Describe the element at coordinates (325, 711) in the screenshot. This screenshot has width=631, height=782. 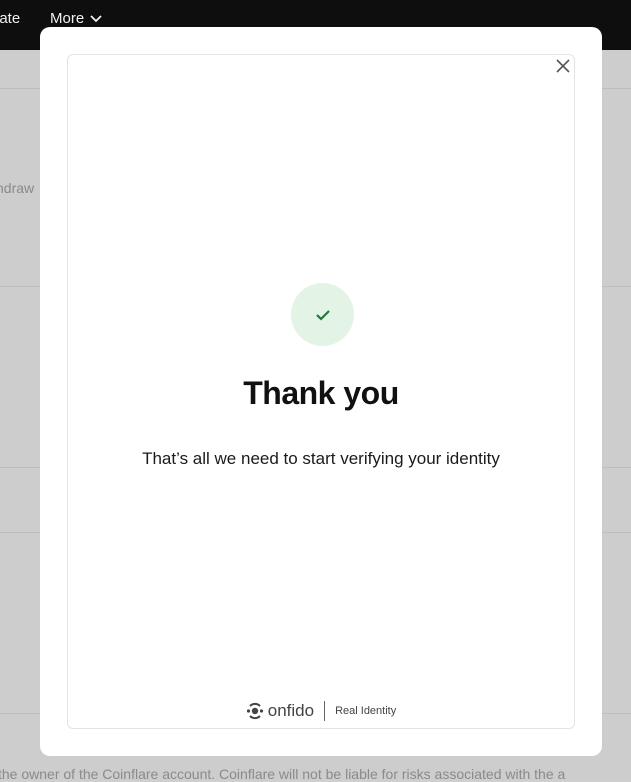
I see `footer-divider` at that location.